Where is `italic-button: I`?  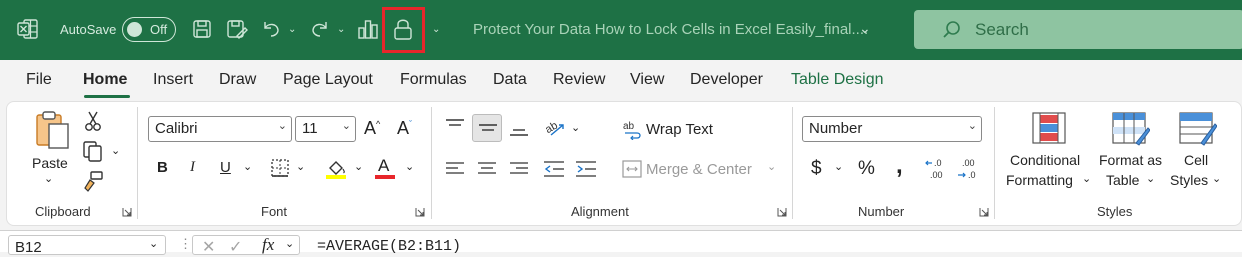
italic-button: I is located at coordinates (192, 167).